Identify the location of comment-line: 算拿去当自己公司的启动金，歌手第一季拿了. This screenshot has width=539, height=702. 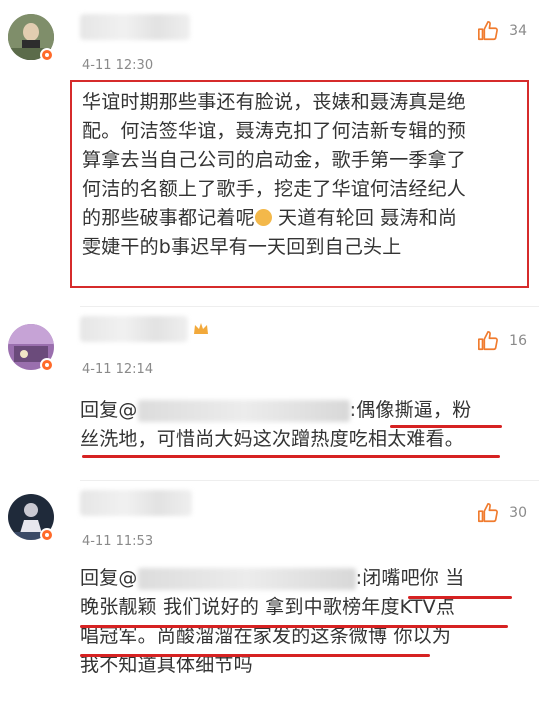
(274, 160).